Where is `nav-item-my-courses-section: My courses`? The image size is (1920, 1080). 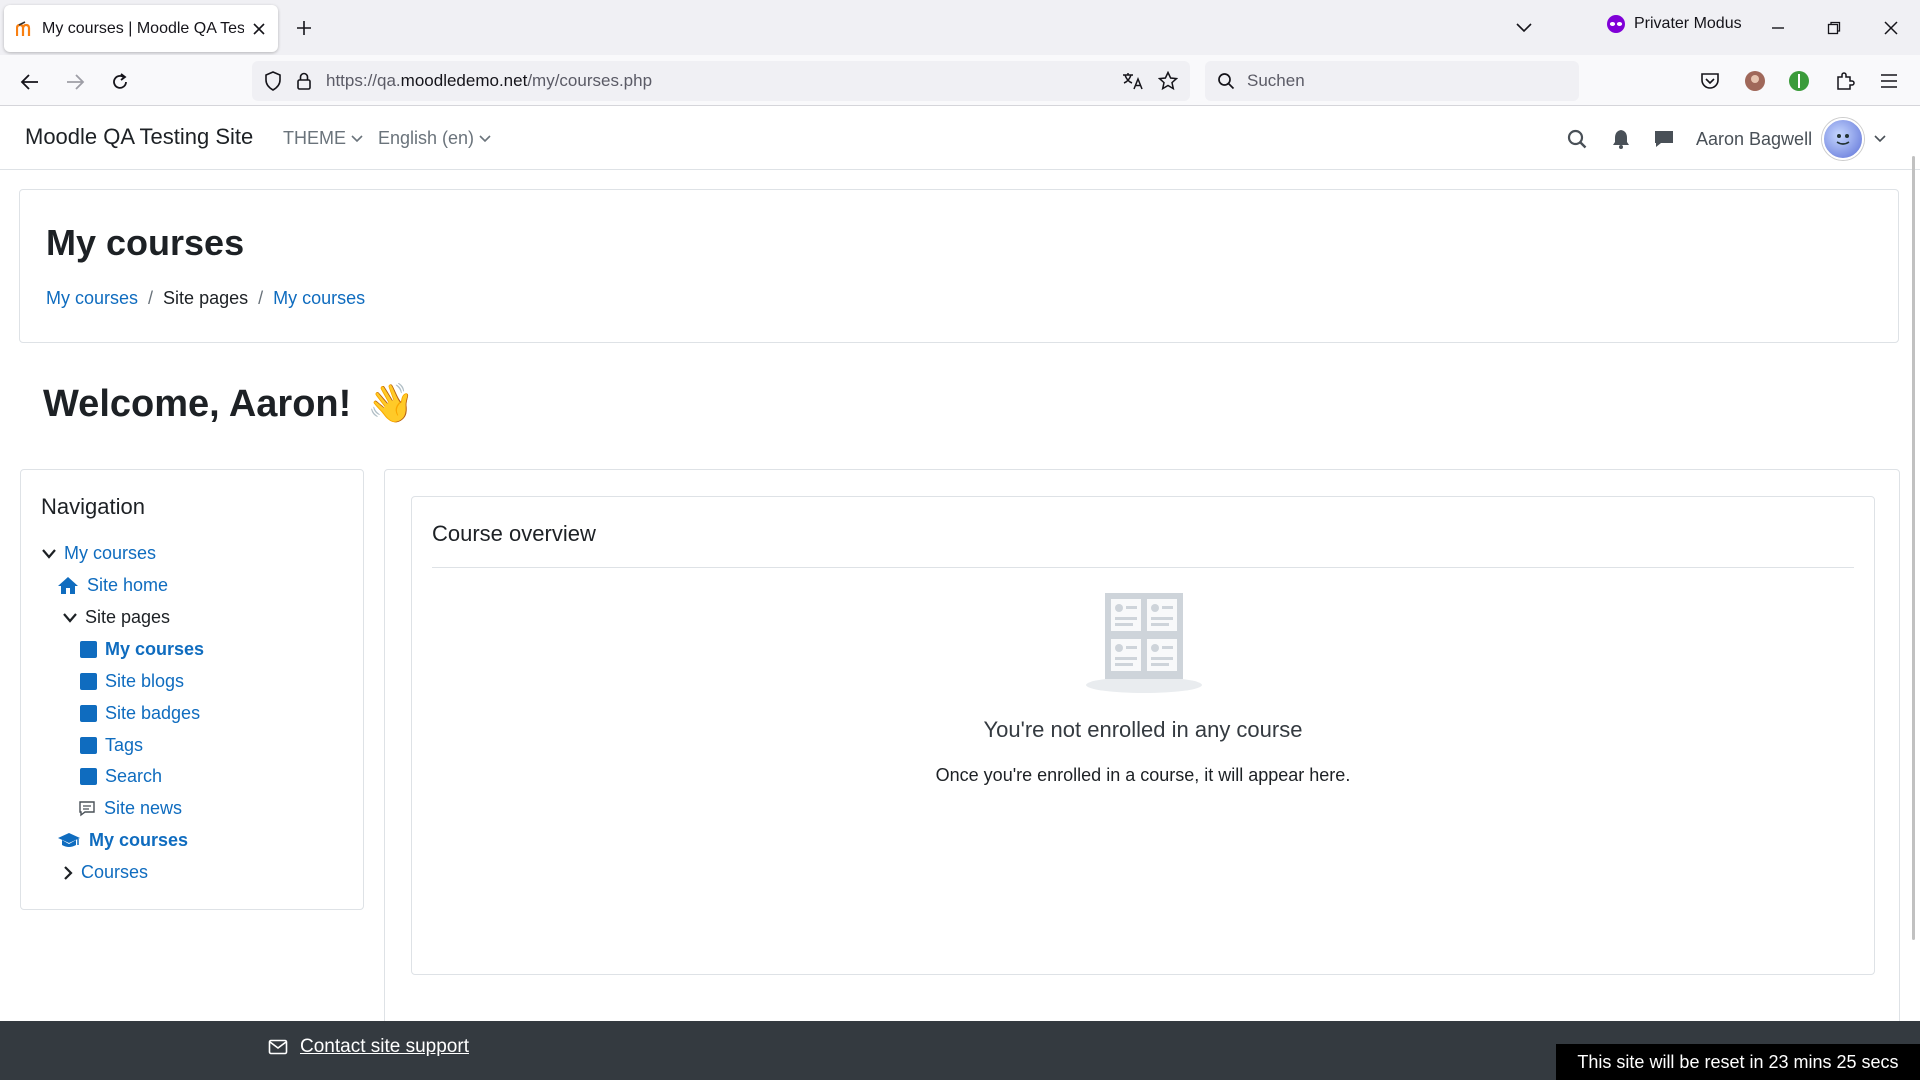 nav-item-my-courses-section: My courses is located at coordinates (122, 840).